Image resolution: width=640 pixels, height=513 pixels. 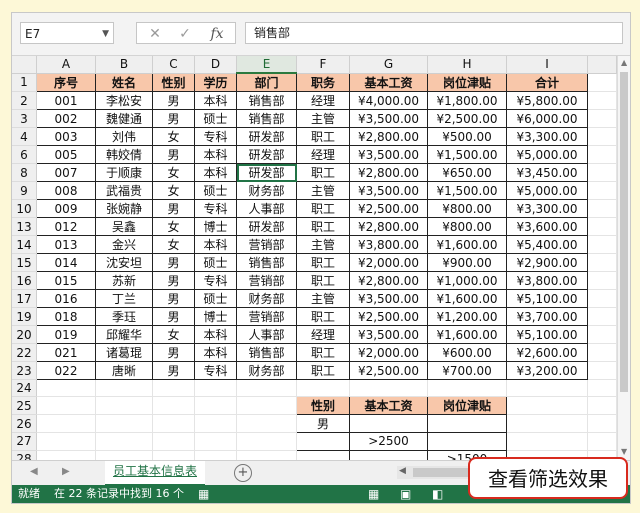 I want to click on data-cell: ¥650.00, so click(x=467, y=173).